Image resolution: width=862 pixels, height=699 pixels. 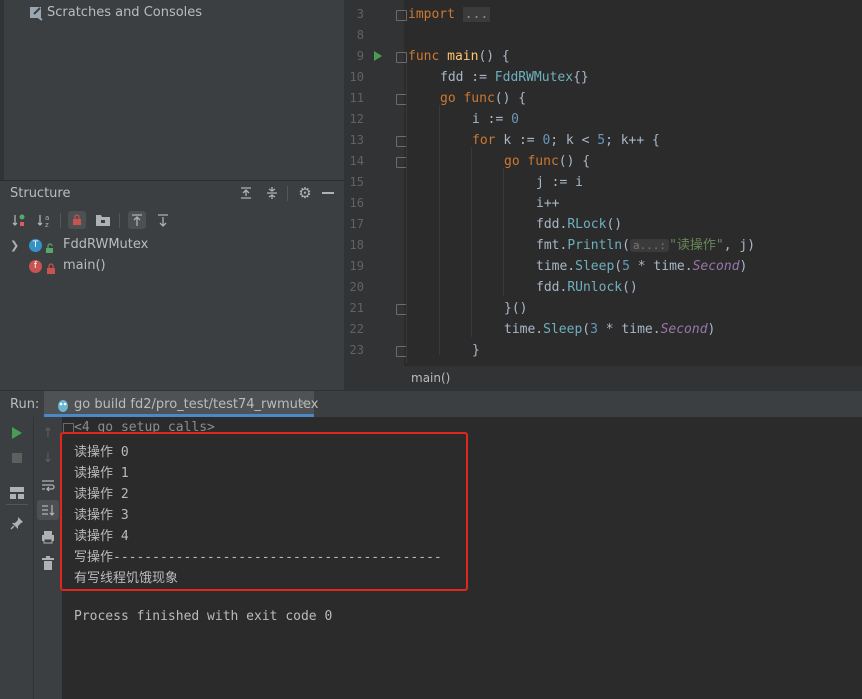 What do you see at coordinates (246, 193) in the screenshot?
I see `expand-all-icon` at bounding box center [246, 193].